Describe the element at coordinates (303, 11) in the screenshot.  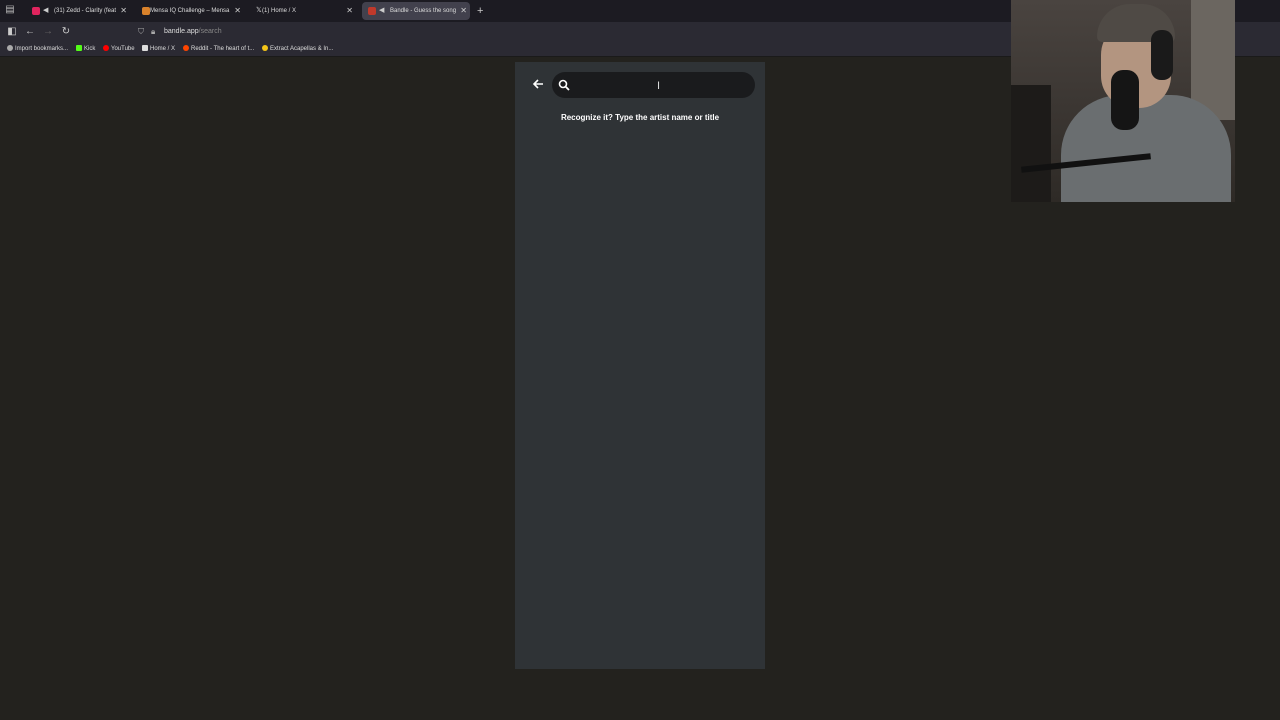
I see `tab-x-home: 𝕏 (1) Home / X ✕` at that location.